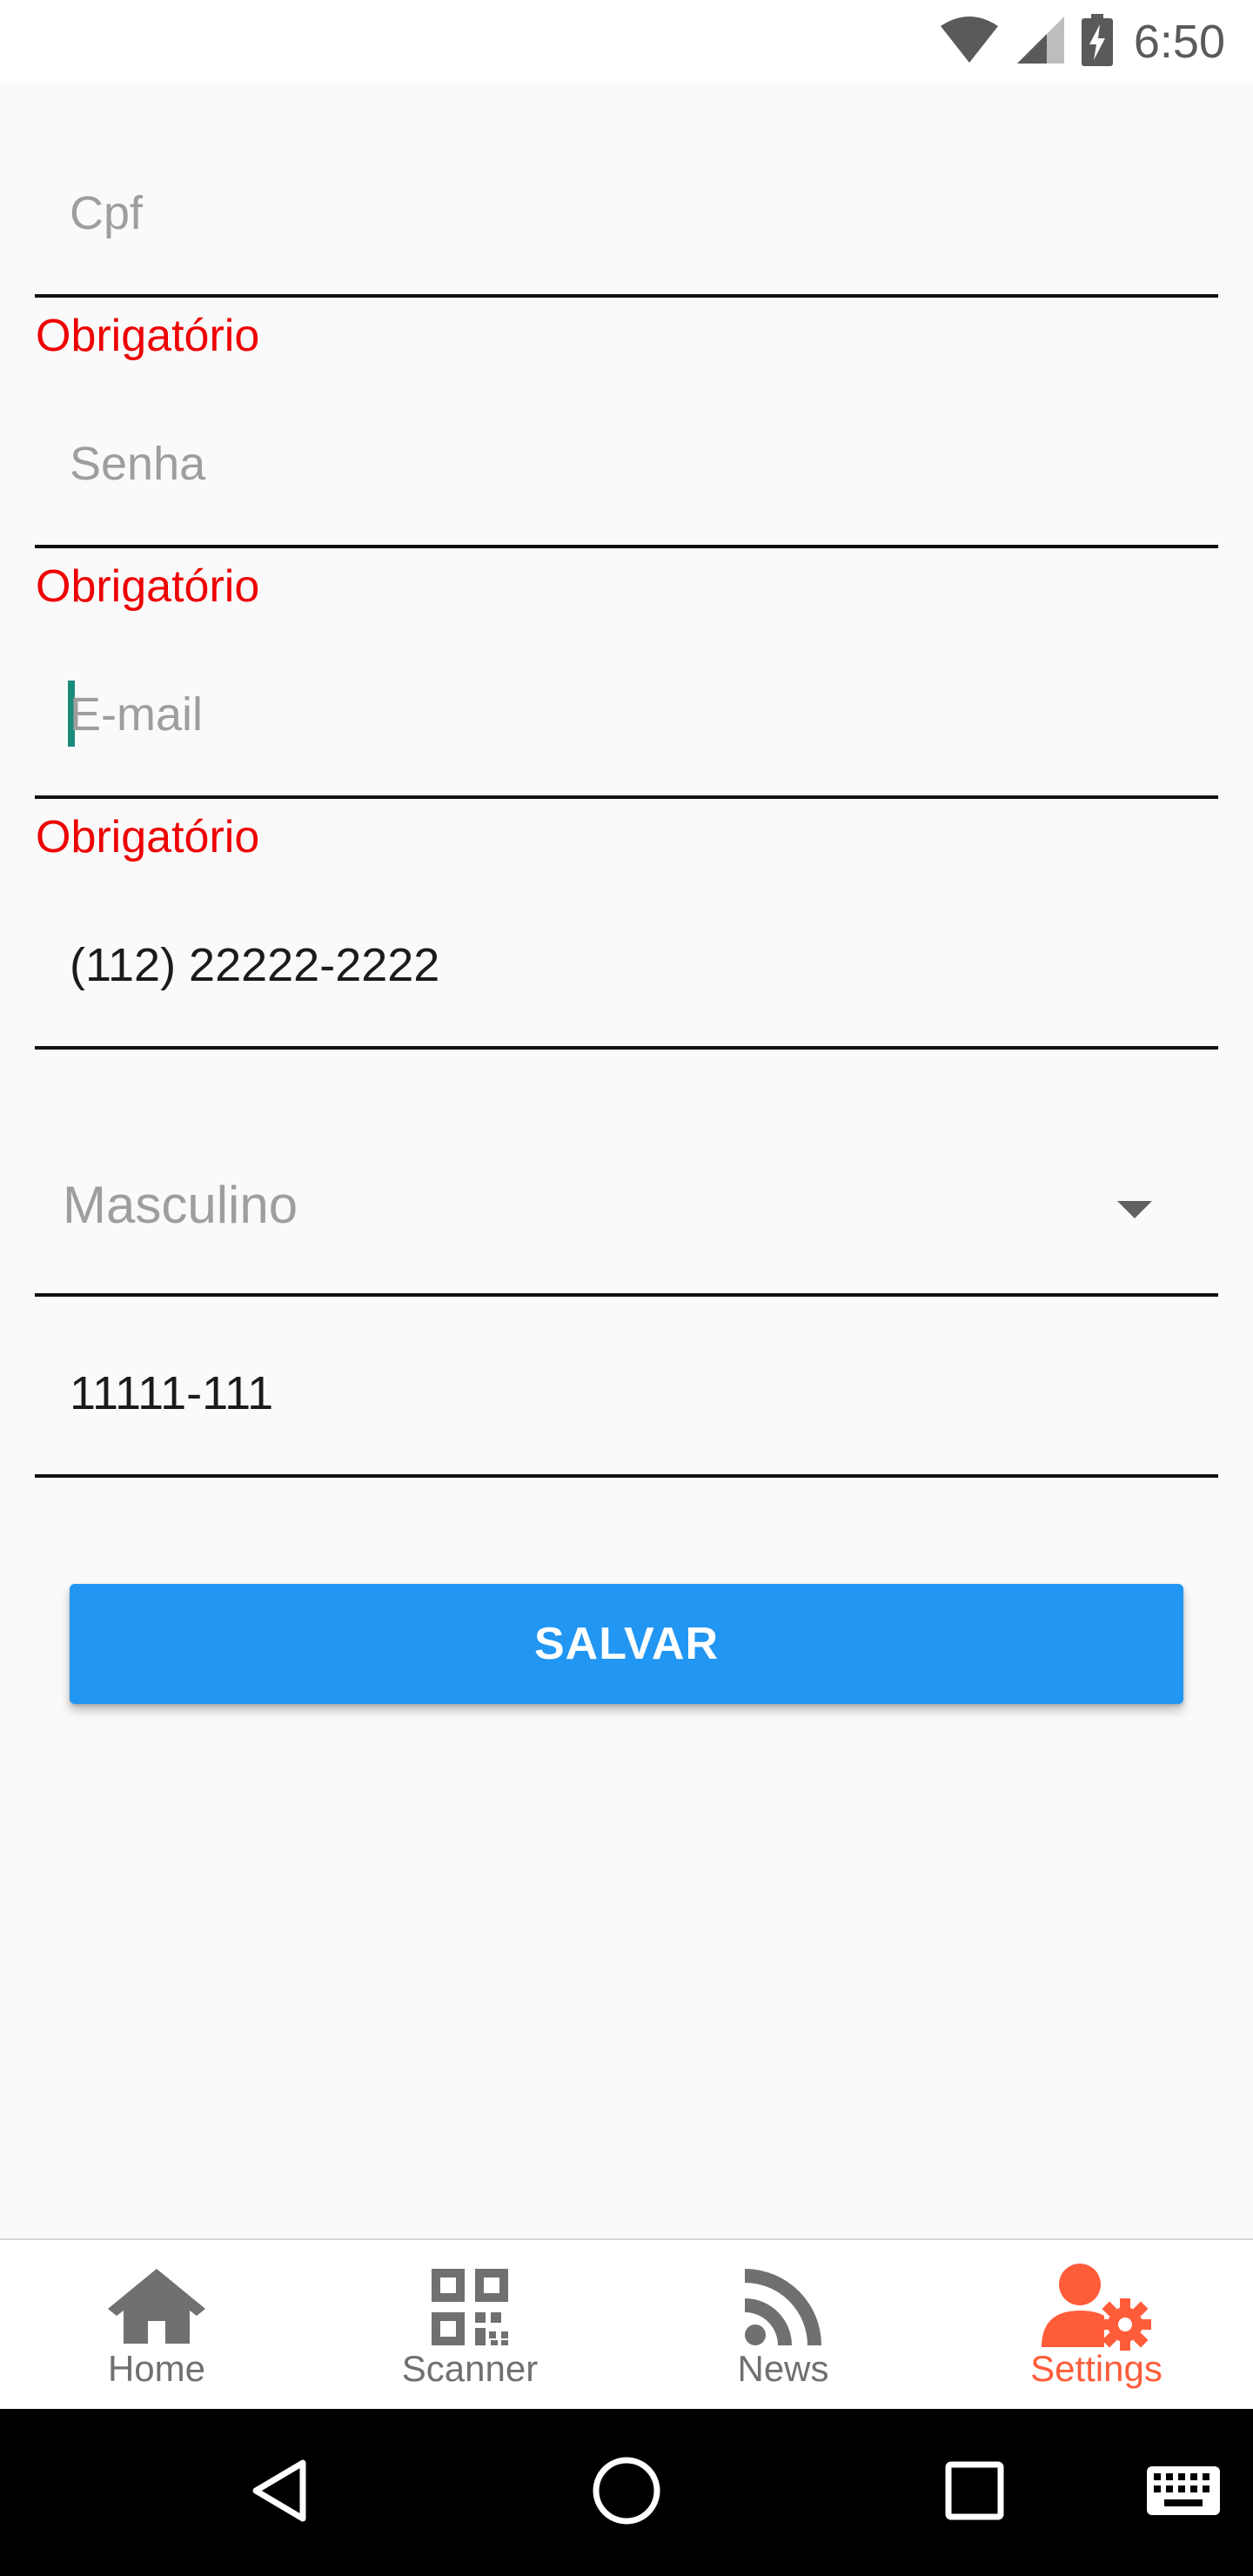 The image size is (1253, 2576). I want to click on save-button: SALVAR, so click(626, 1644).